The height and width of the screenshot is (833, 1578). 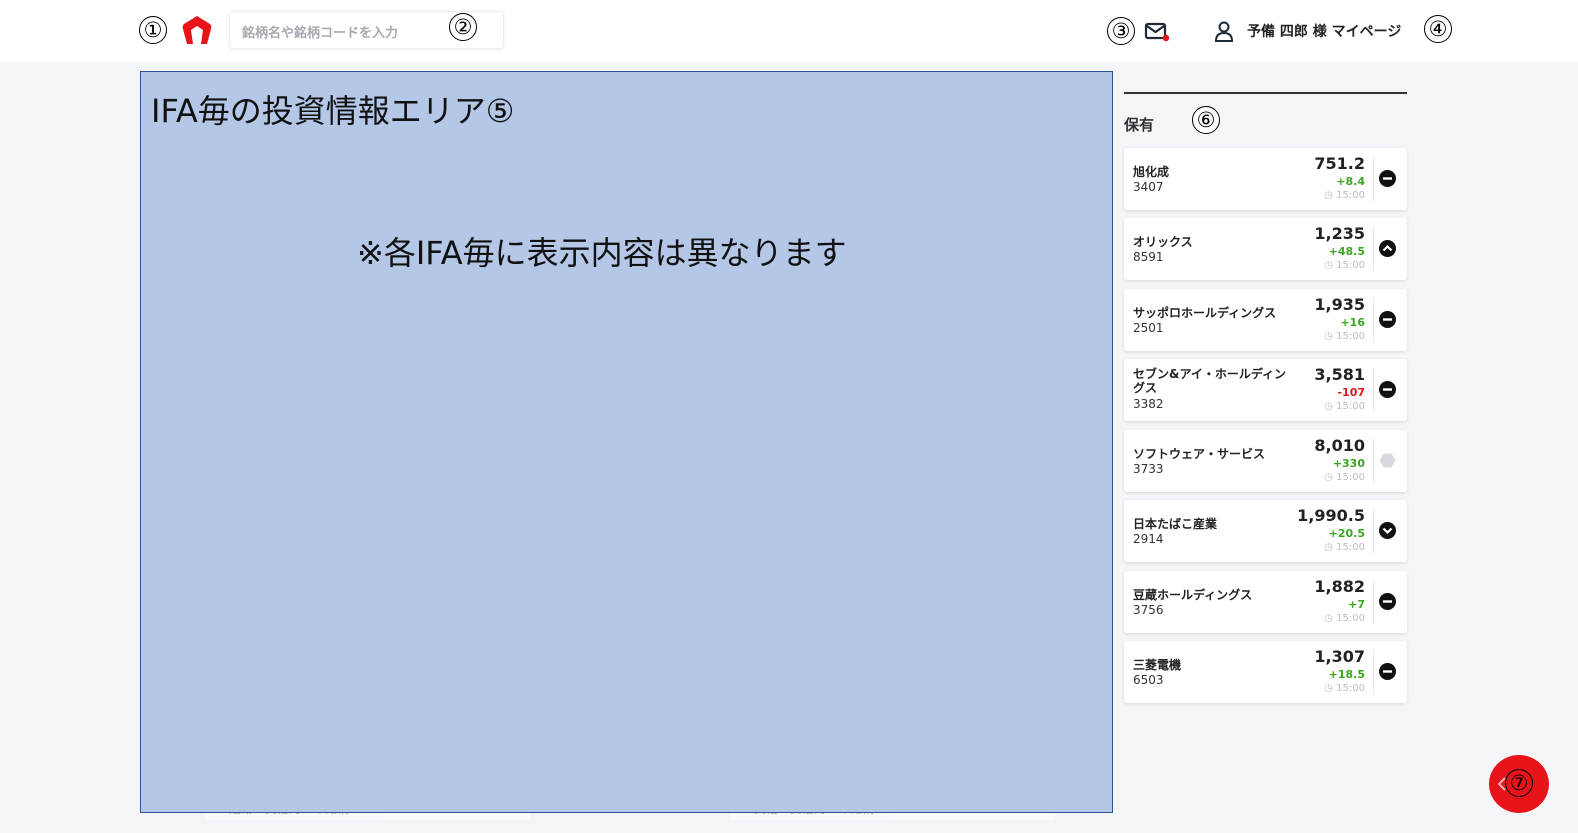 What do you see at coordinates (1346, 533) in the screenshot?
I see `stock-change: +20.5` at bounding box center [1346, 533].